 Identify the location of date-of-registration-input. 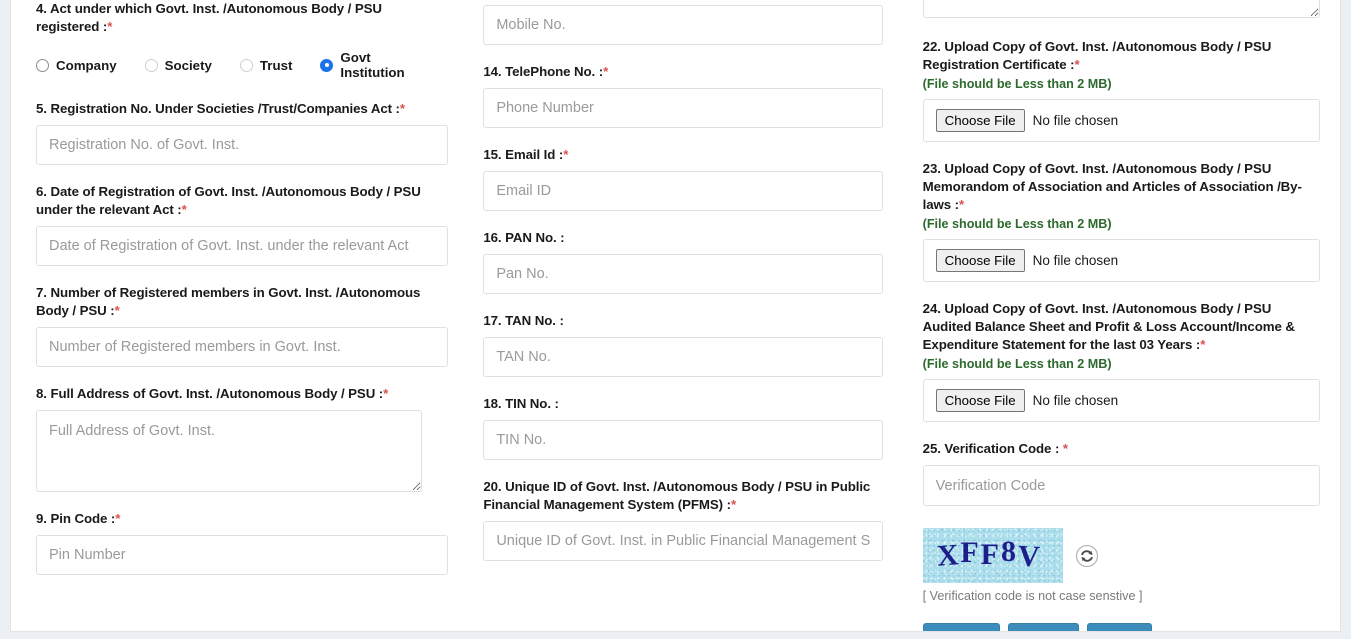
(242, 246).